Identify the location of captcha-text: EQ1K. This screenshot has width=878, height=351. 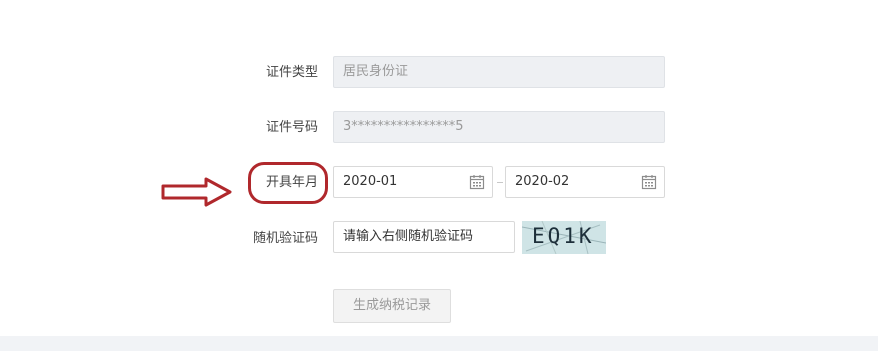
(563, 236).